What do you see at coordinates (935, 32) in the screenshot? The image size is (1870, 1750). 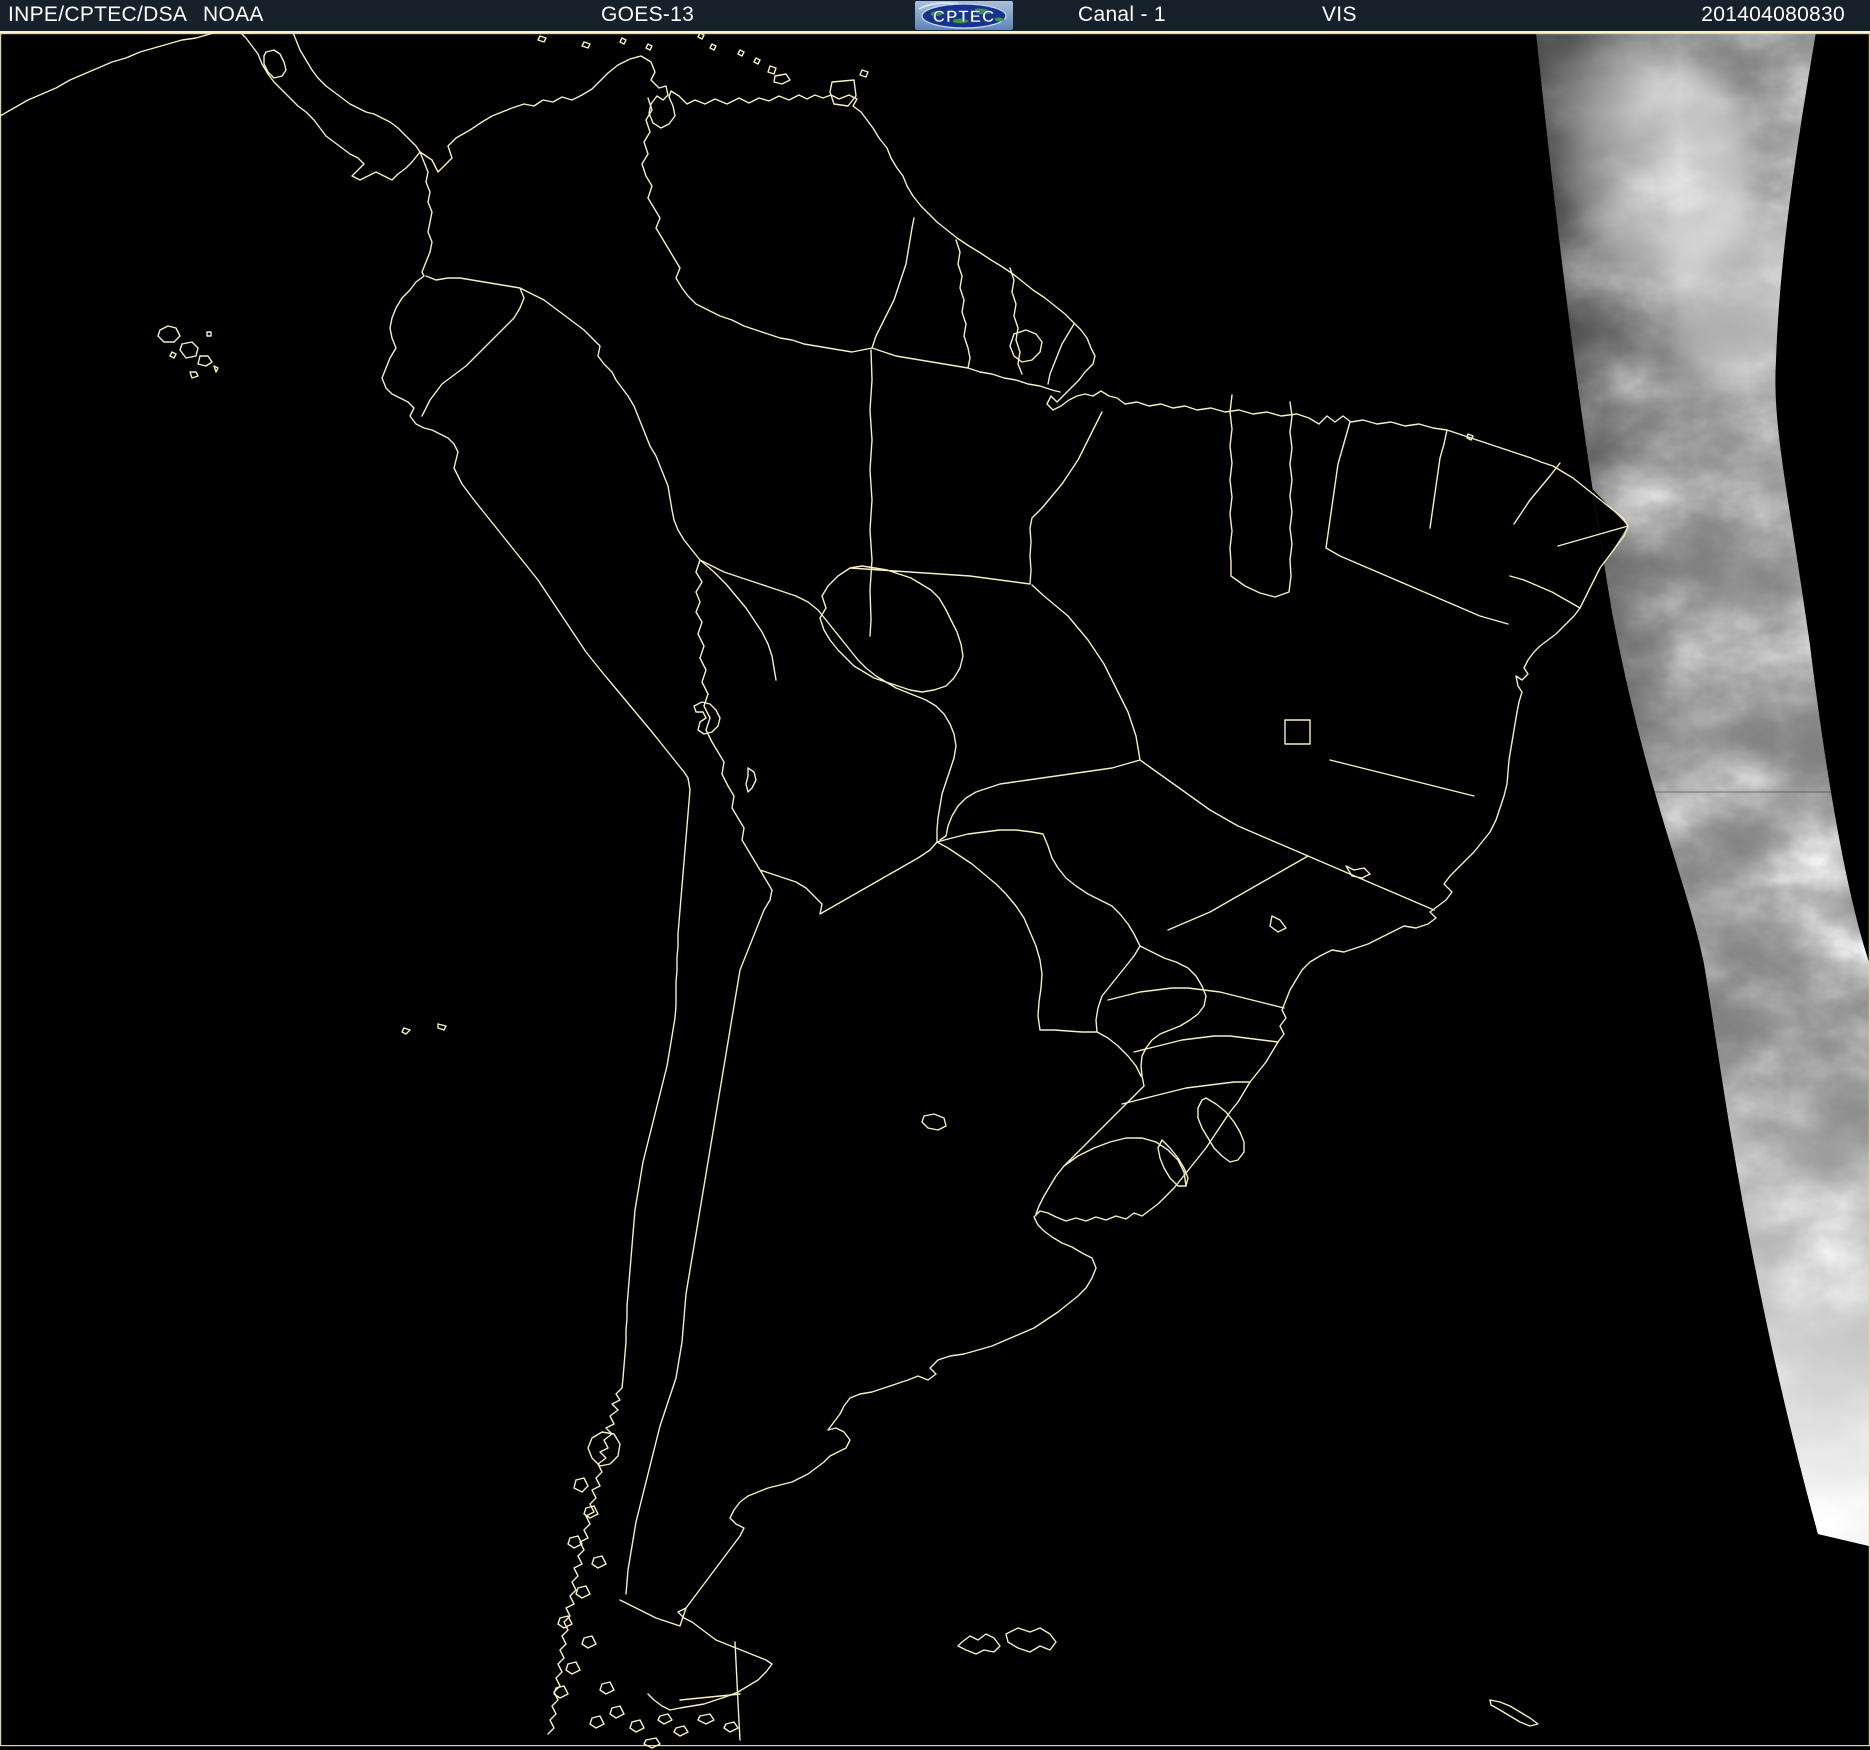 I see `header-separator-line` at bounding box center [935, 32].